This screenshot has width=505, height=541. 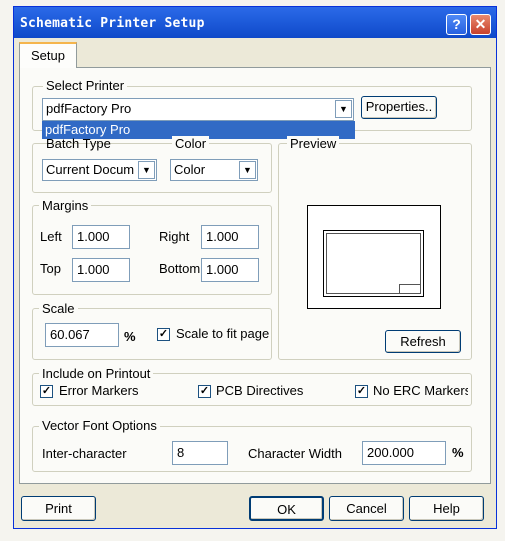 What do you see at coordinates (361, 391) in the screenshot?
I see `no-erc-markers-checkbox: ✓` at bounding box center [361, 391].